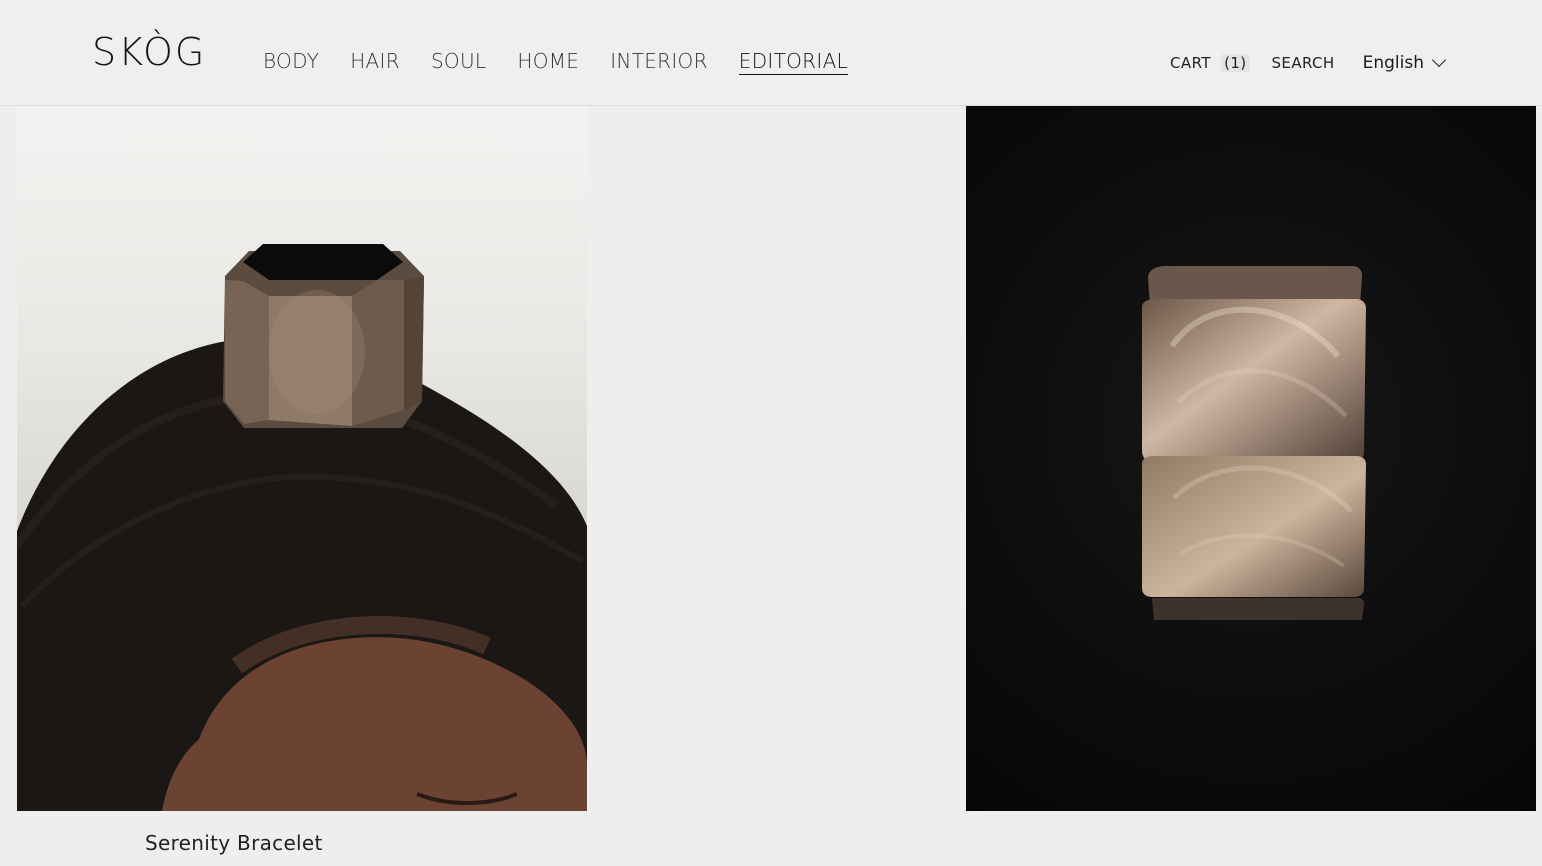  I want to click on cart-button: CART (1), so click(1210, 63).